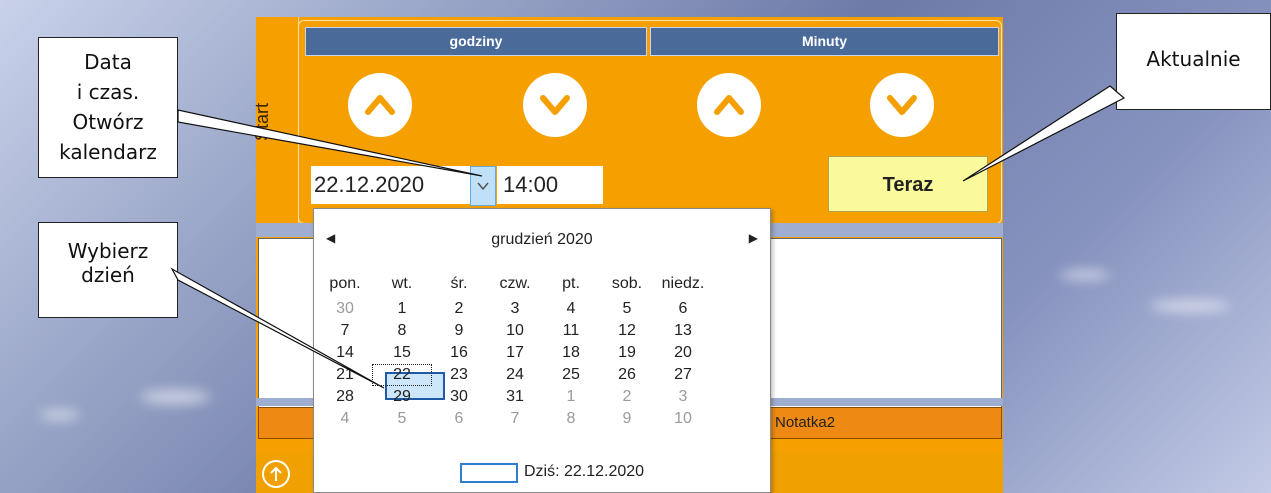 This screenshot has height=493, width=1271. What do you see at coordinates (1044, 133) in the screenshot?
I see `pointer-current` at bounding box center [1044, 133].